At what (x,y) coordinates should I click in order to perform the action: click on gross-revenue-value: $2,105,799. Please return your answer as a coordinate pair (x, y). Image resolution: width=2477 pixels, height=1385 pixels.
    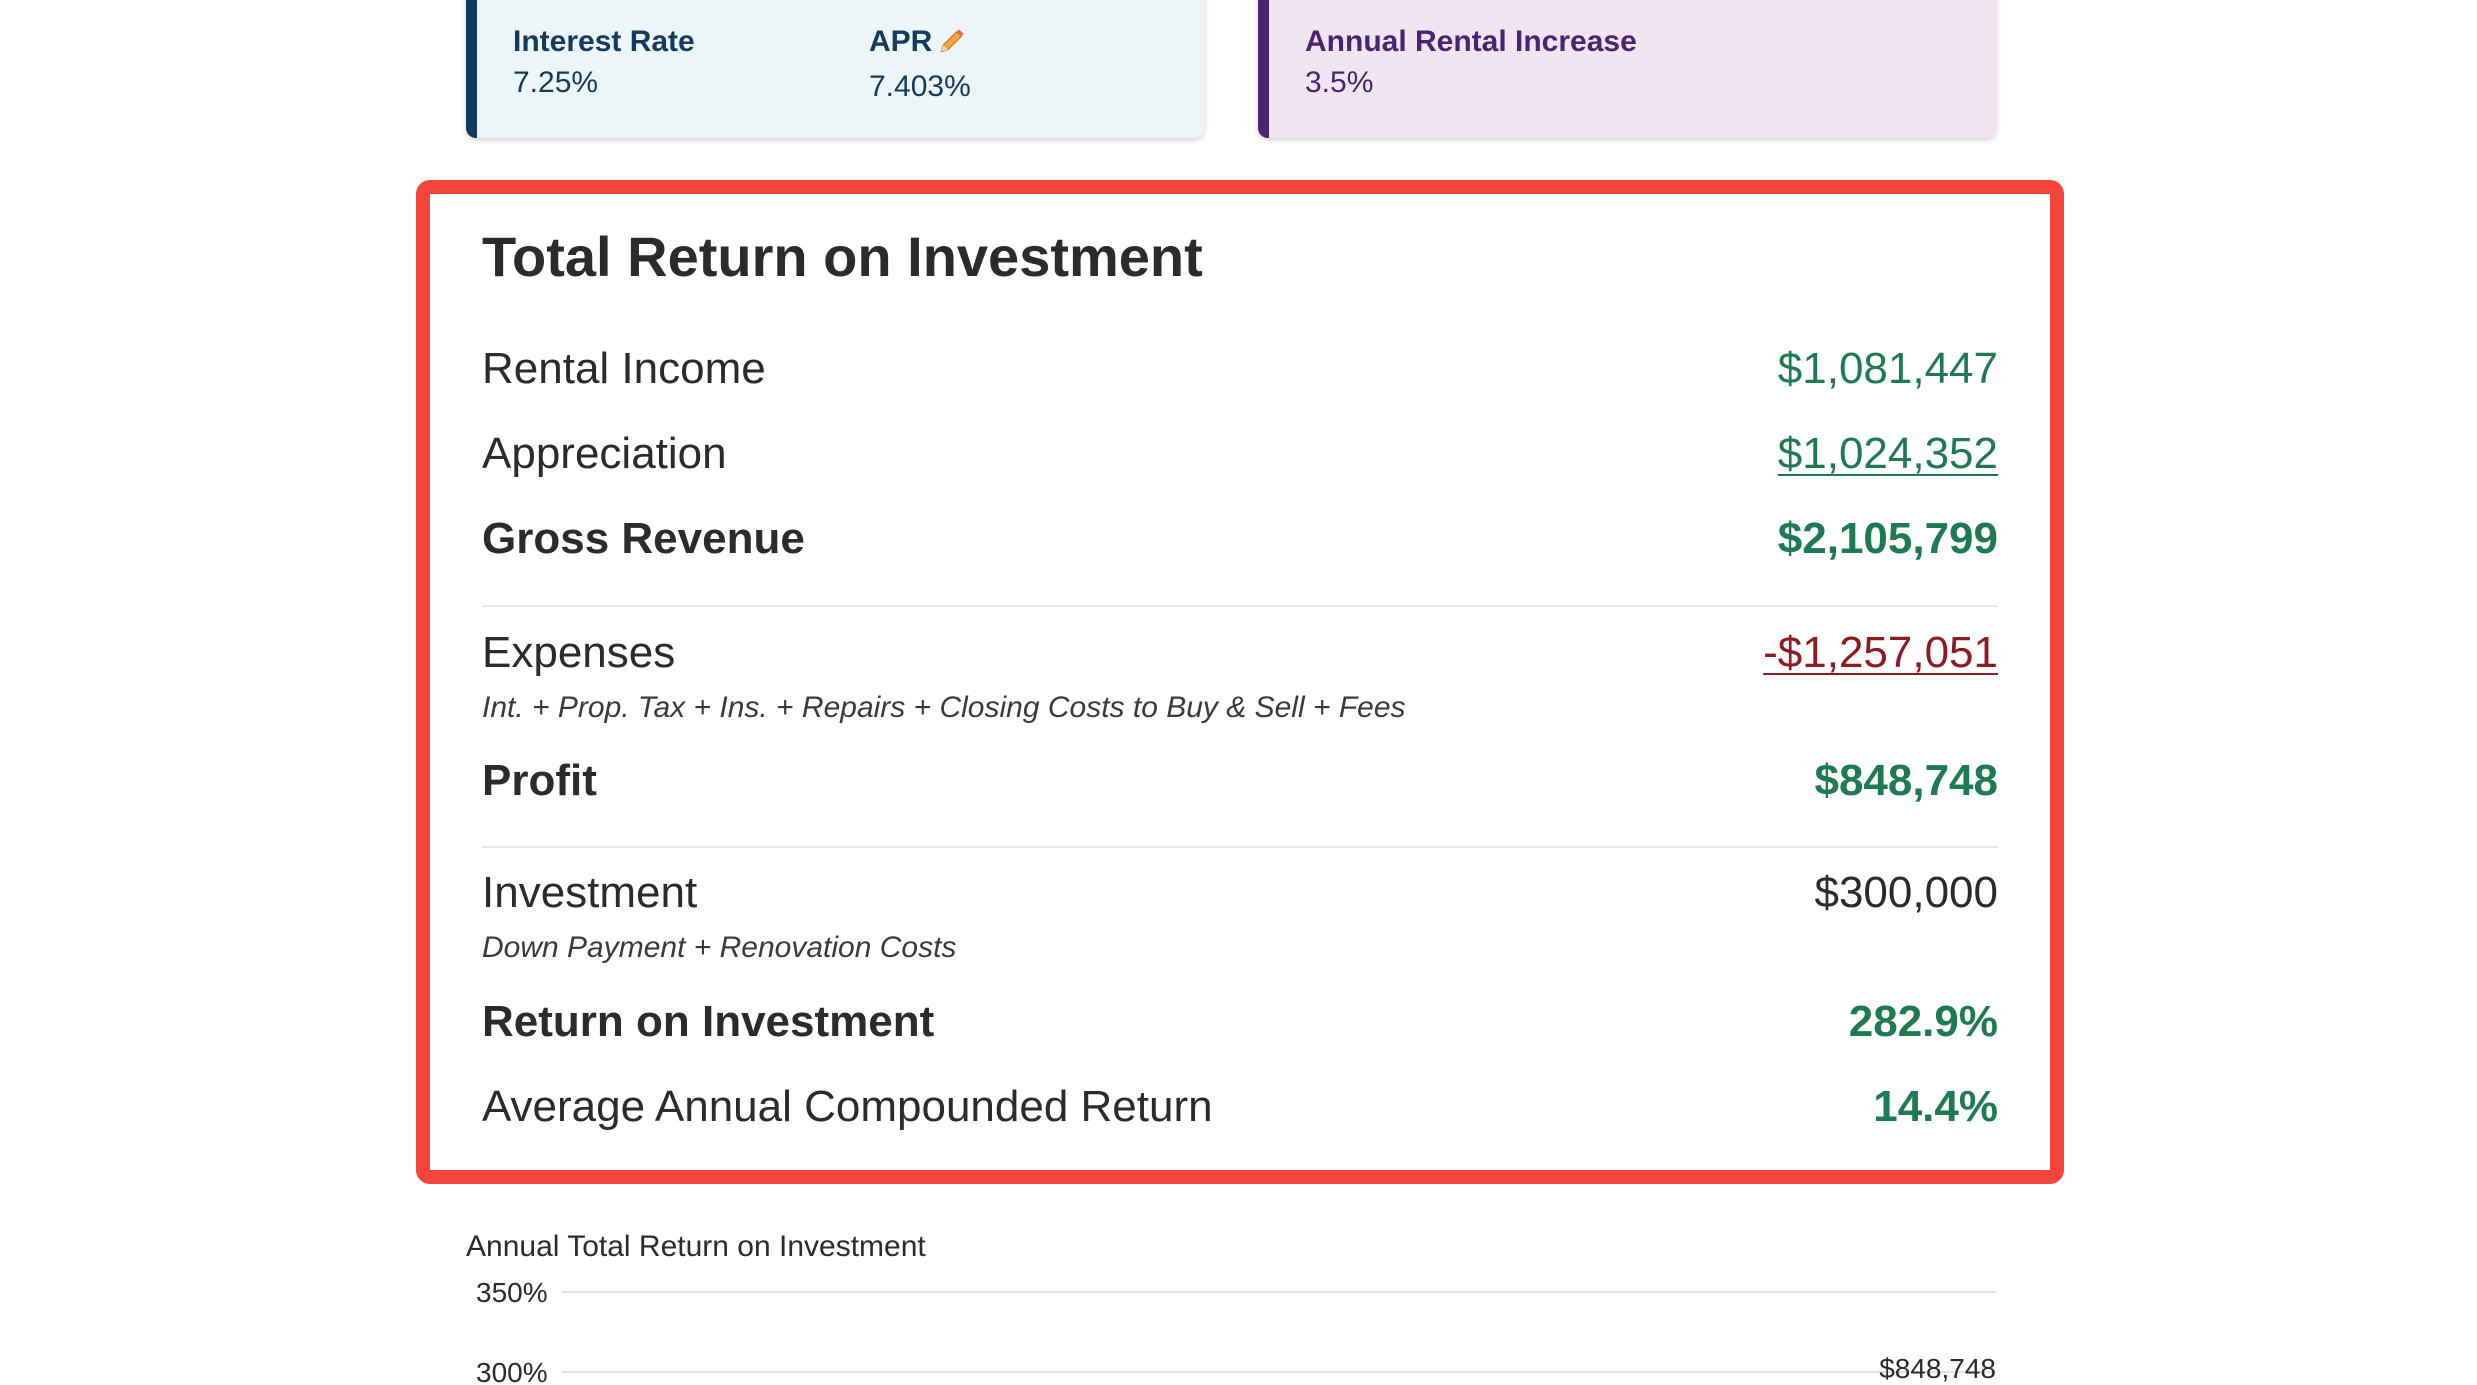
    Looking at the image, I should click on (1887, 538).